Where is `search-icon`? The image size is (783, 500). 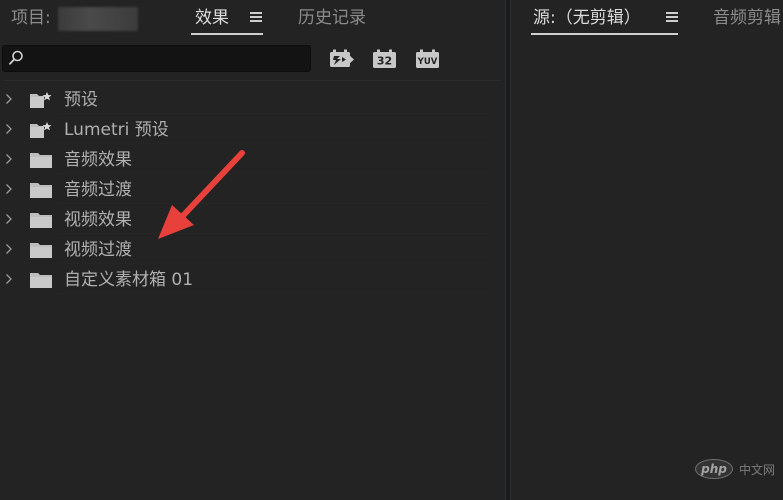
search-icon is located at coordinates (16, 57).